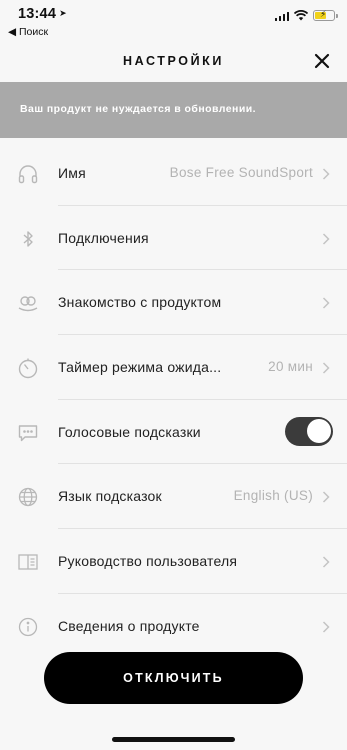  What do you see at coordinates (173, 497) in the screenshot?
I see `settings-item-prompt-language: Язык подсказок English (US)` at bounding box center [173, 497].